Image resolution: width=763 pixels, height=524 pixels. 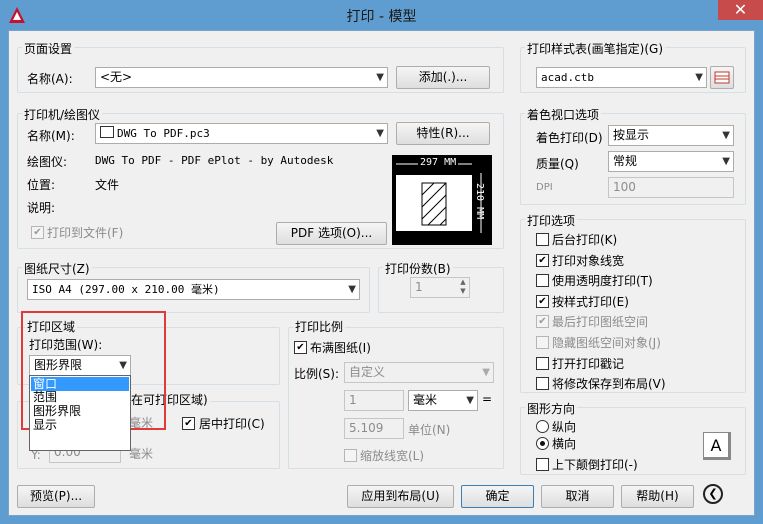 What do you see at coordinates (41, 208) in the screenshot?
I see `description-label: 说明:` at bounding box center [41, 208].